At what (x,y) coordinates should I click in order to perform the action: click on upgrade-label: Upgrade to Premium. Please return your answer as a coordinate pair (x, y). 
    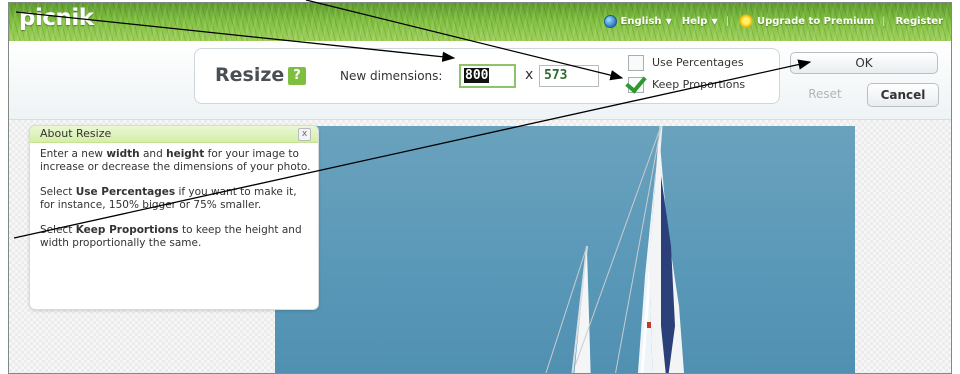
    Looking at the image, I should click on (816, 21).